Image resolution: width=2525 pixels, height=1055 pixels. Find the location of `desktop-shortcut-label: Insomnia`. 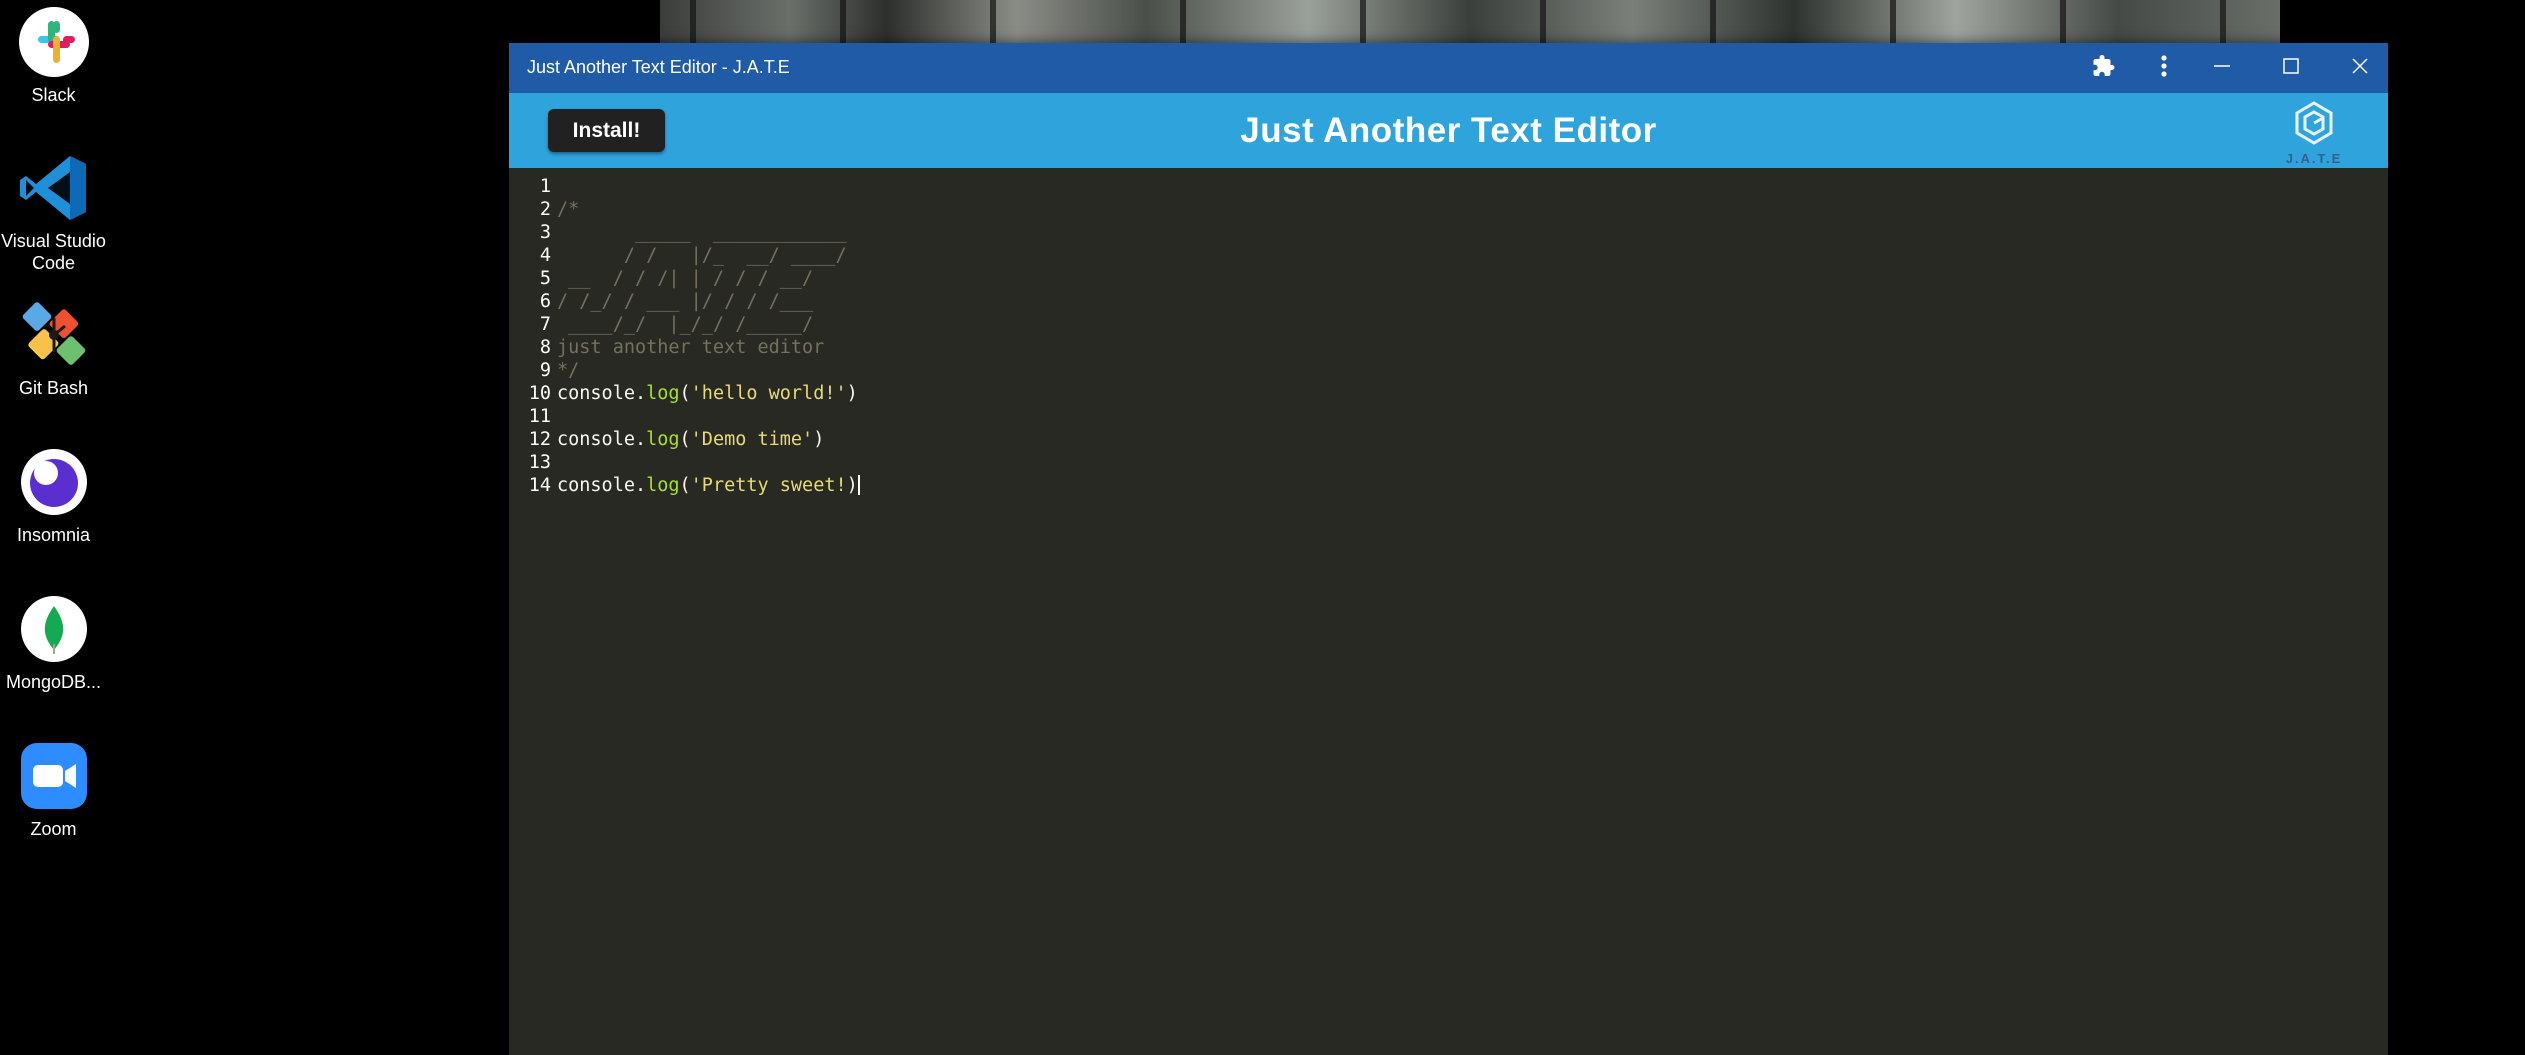

desktop-shortcut-label: Insomnia is located at coordinates (53, 535).